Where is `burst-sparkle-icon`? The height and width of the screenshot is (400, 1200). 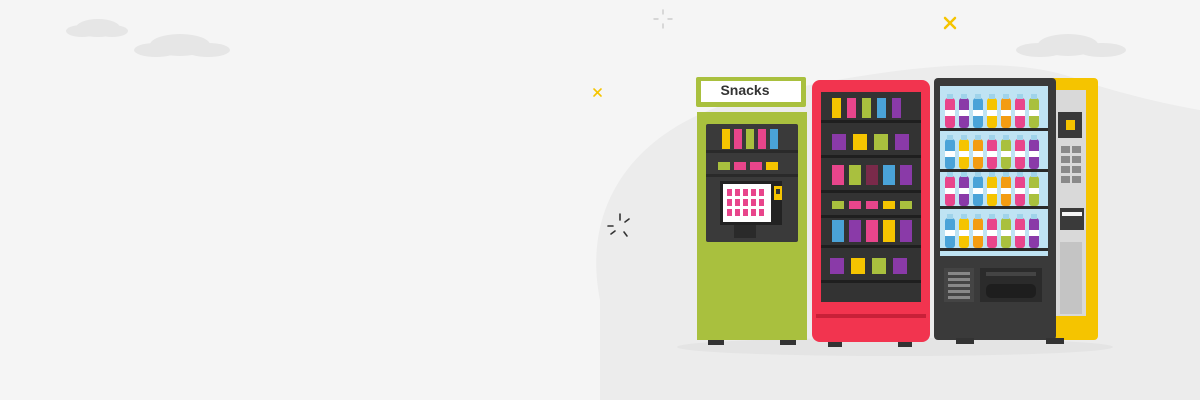 burst-sparkle-icon is located at coordinates (663, 19).